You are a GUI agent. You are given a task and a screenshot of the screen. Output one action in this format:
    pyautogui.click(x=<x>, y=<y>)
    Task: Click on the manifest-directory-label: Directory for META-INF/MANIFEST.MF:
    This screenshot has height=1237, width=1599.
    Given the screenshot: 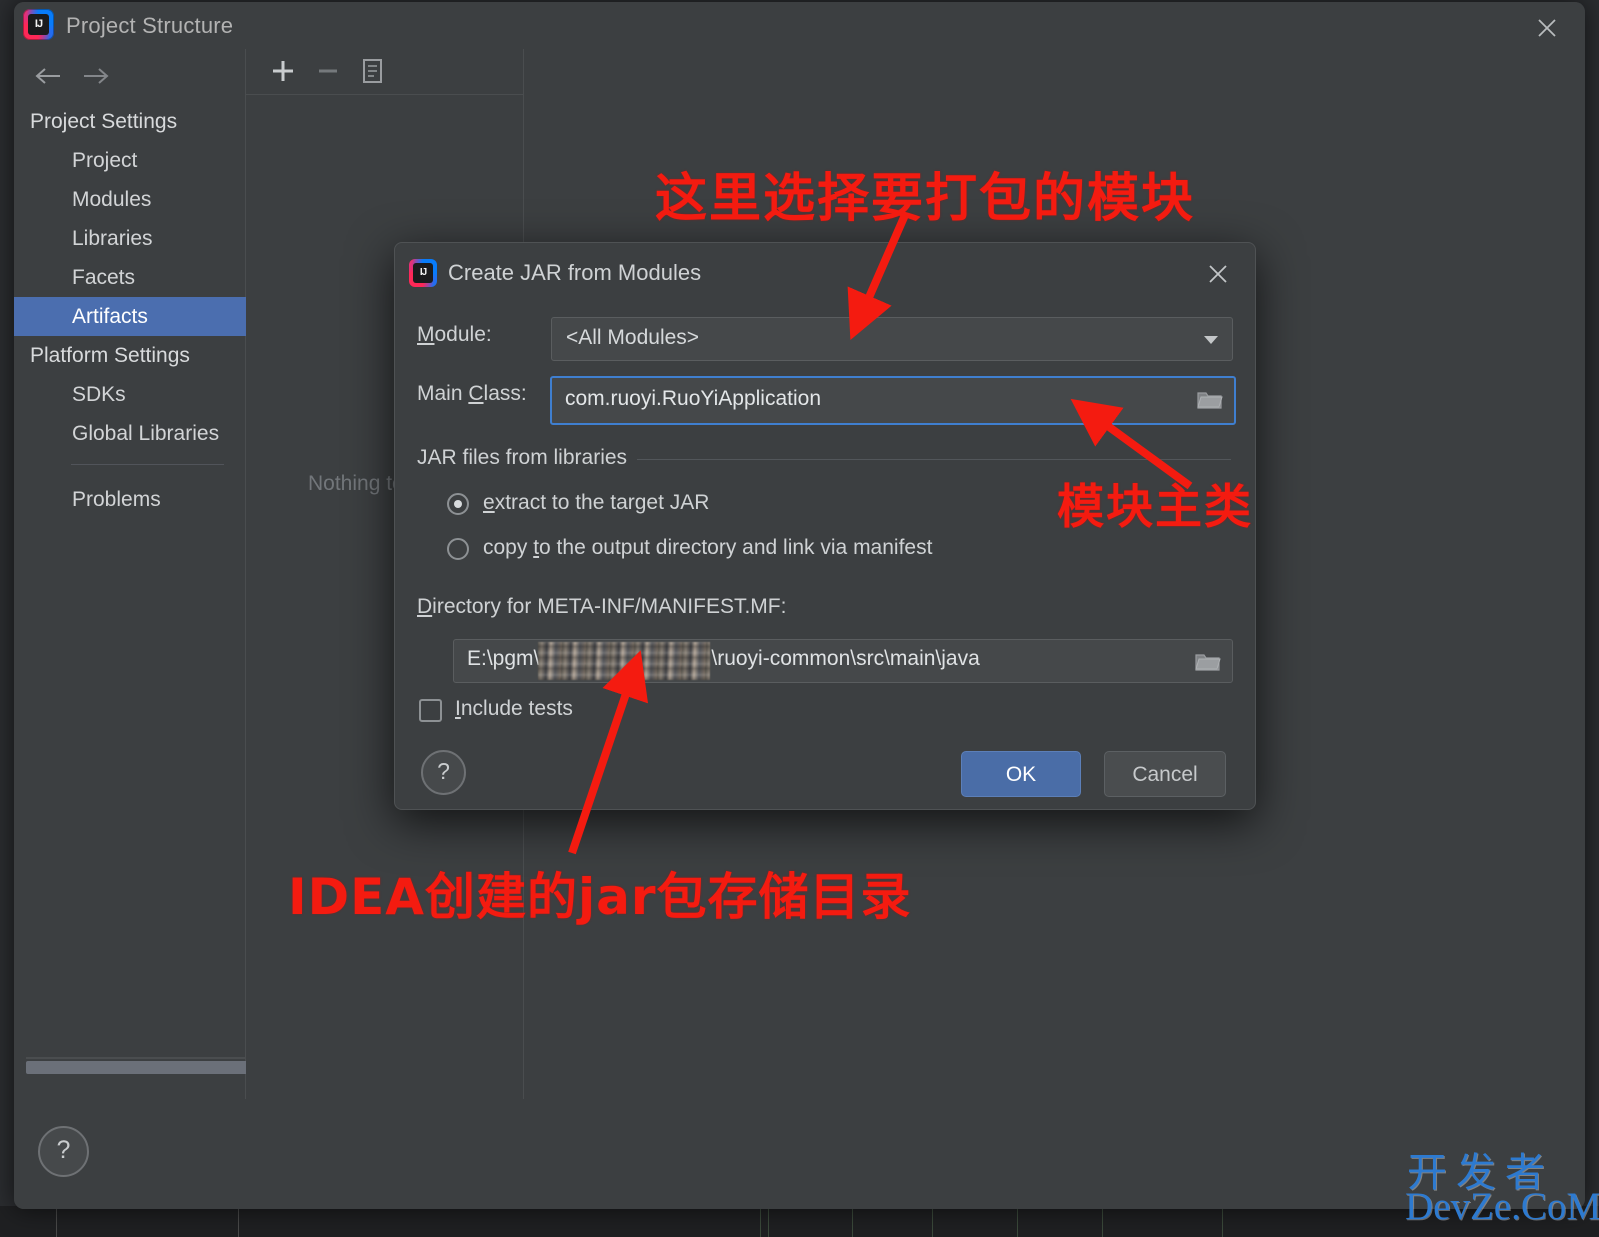 What is the action you would take?
    pyautogui.click(x=601, y=607)
    